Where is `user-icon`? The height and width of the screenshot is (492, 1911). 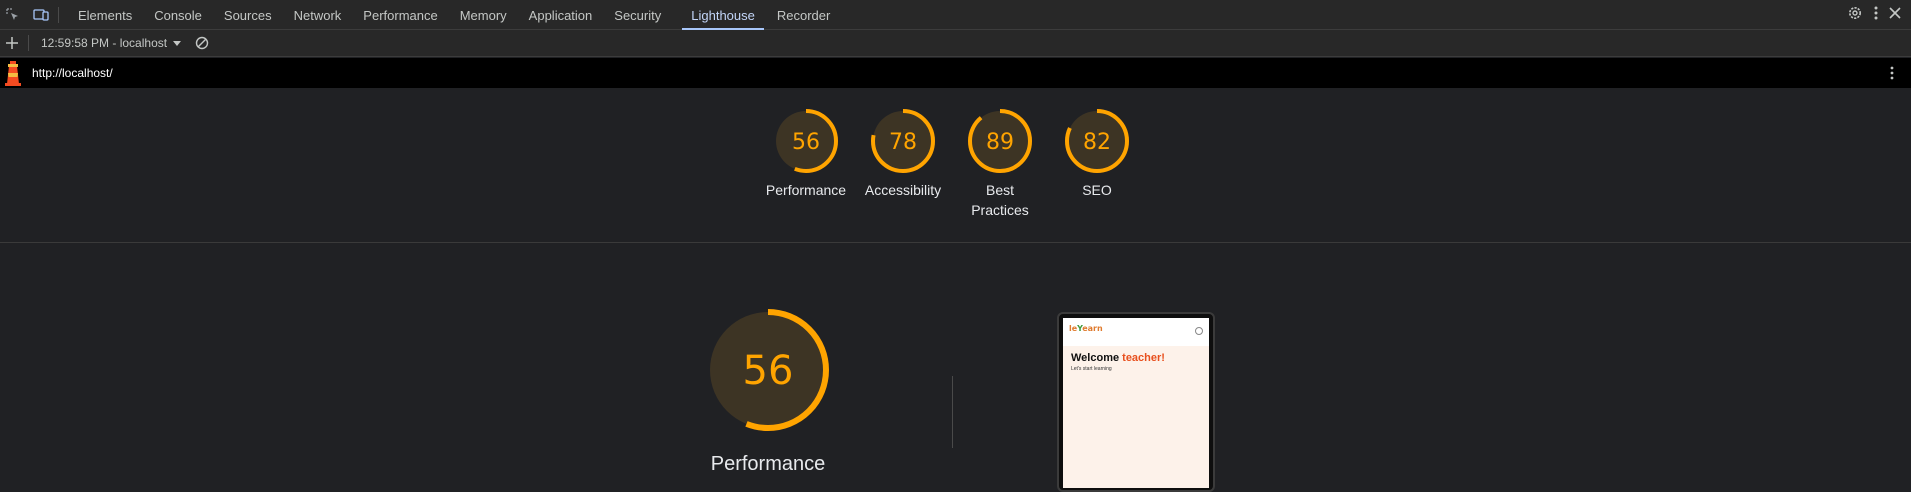
user-icon is located at coordinates (1199, 331).